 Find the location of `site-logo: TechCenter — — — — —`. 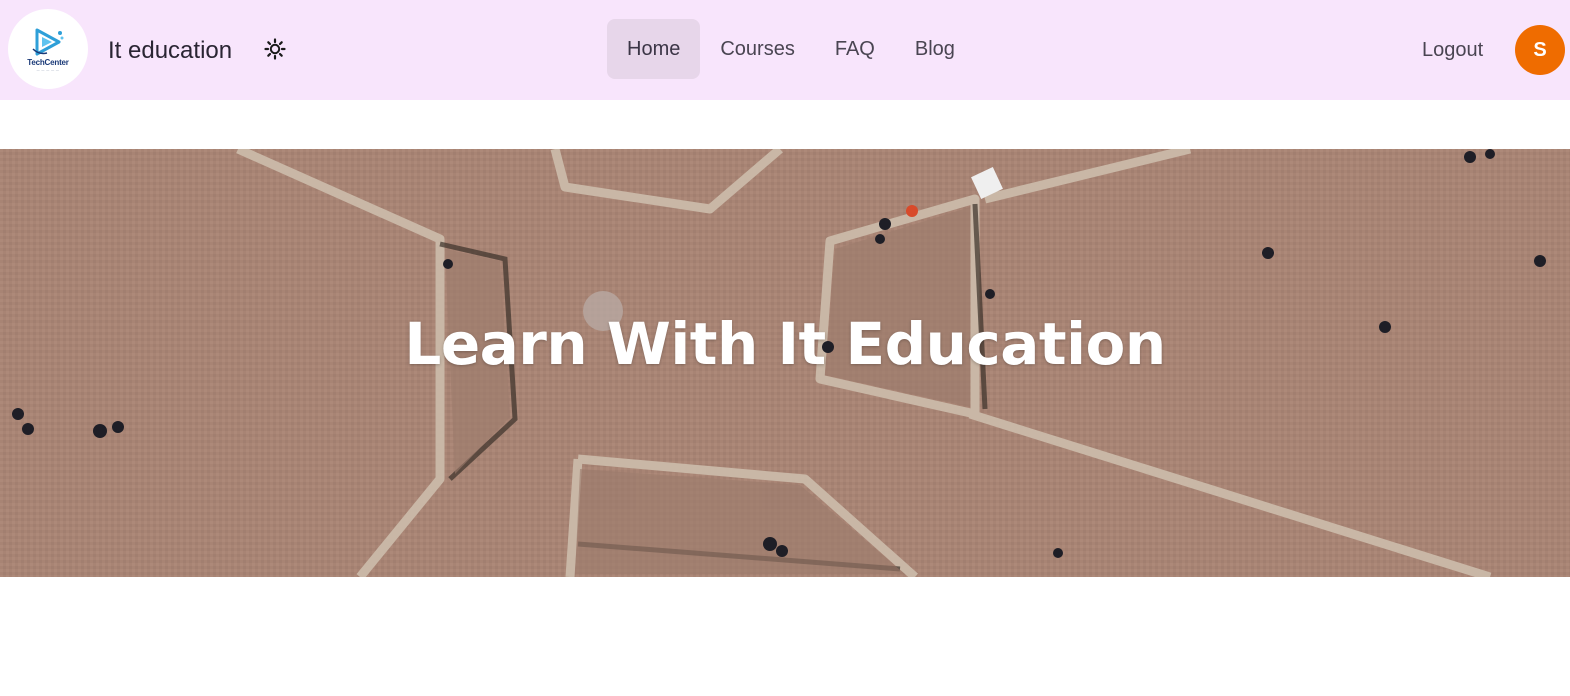

site-logo: TechCenter — — — — — is located at coordinates (48, 49).